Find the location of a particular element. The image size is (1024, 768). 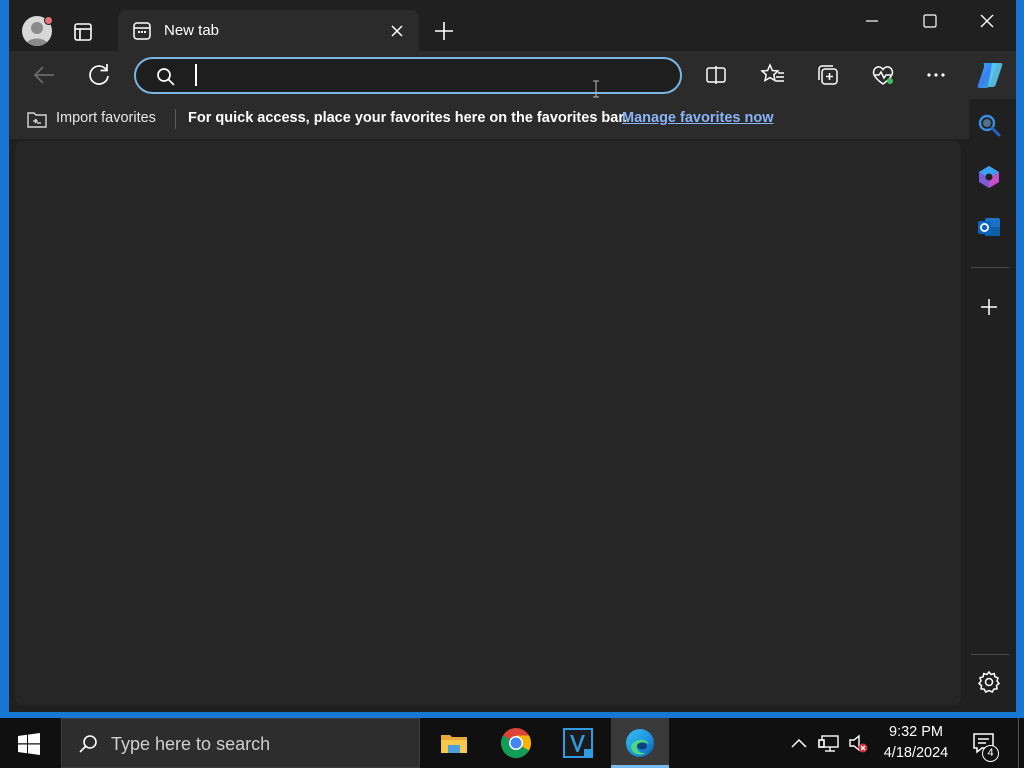

new-tab-icon is located at coordinates (444, 31).